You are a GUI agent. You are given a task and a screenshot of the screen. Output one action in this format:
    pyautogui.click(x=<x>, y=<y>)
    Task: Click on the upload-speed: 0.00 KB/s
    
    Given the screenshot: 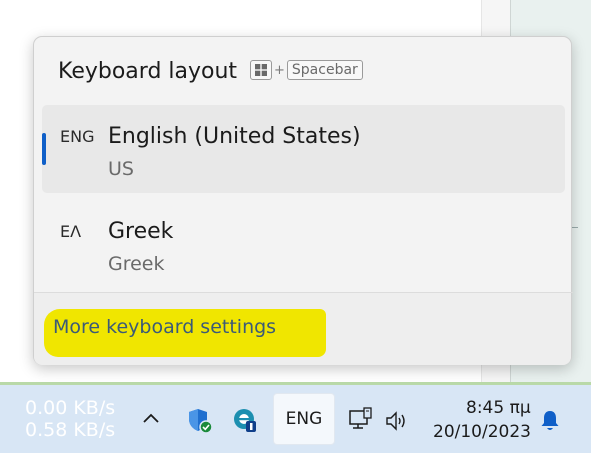 What is the action you would take?
    pyautogui.click(x=70, y=408)
    